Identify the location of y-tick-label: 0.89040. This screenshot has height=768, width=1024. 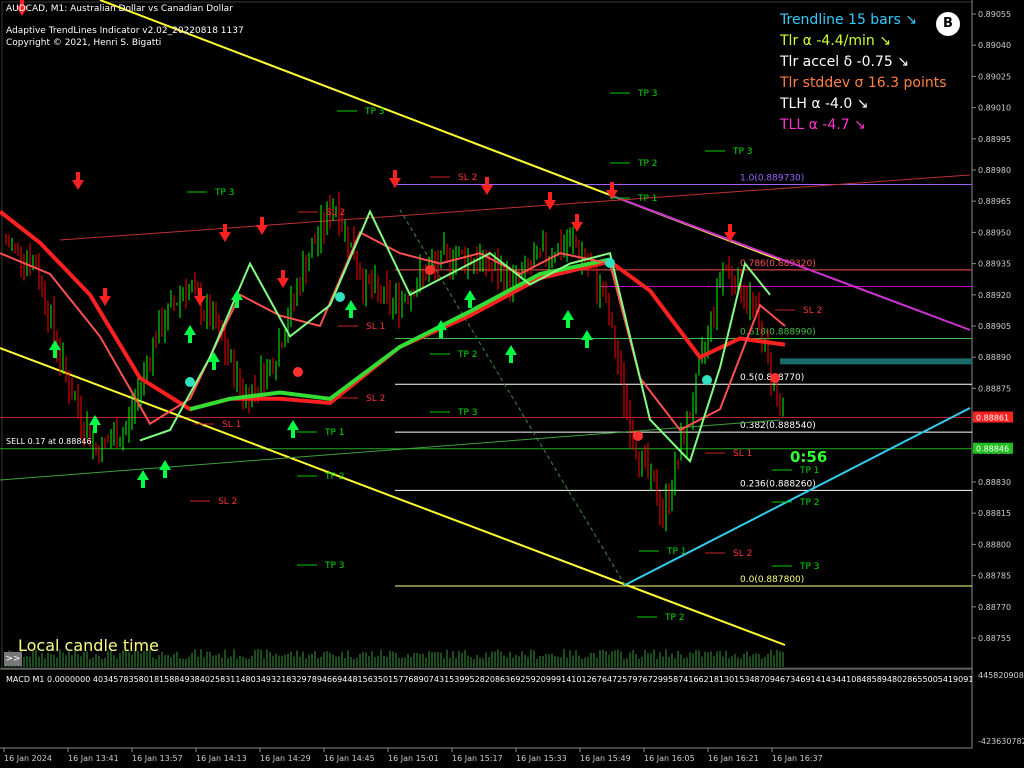
(994, 45).